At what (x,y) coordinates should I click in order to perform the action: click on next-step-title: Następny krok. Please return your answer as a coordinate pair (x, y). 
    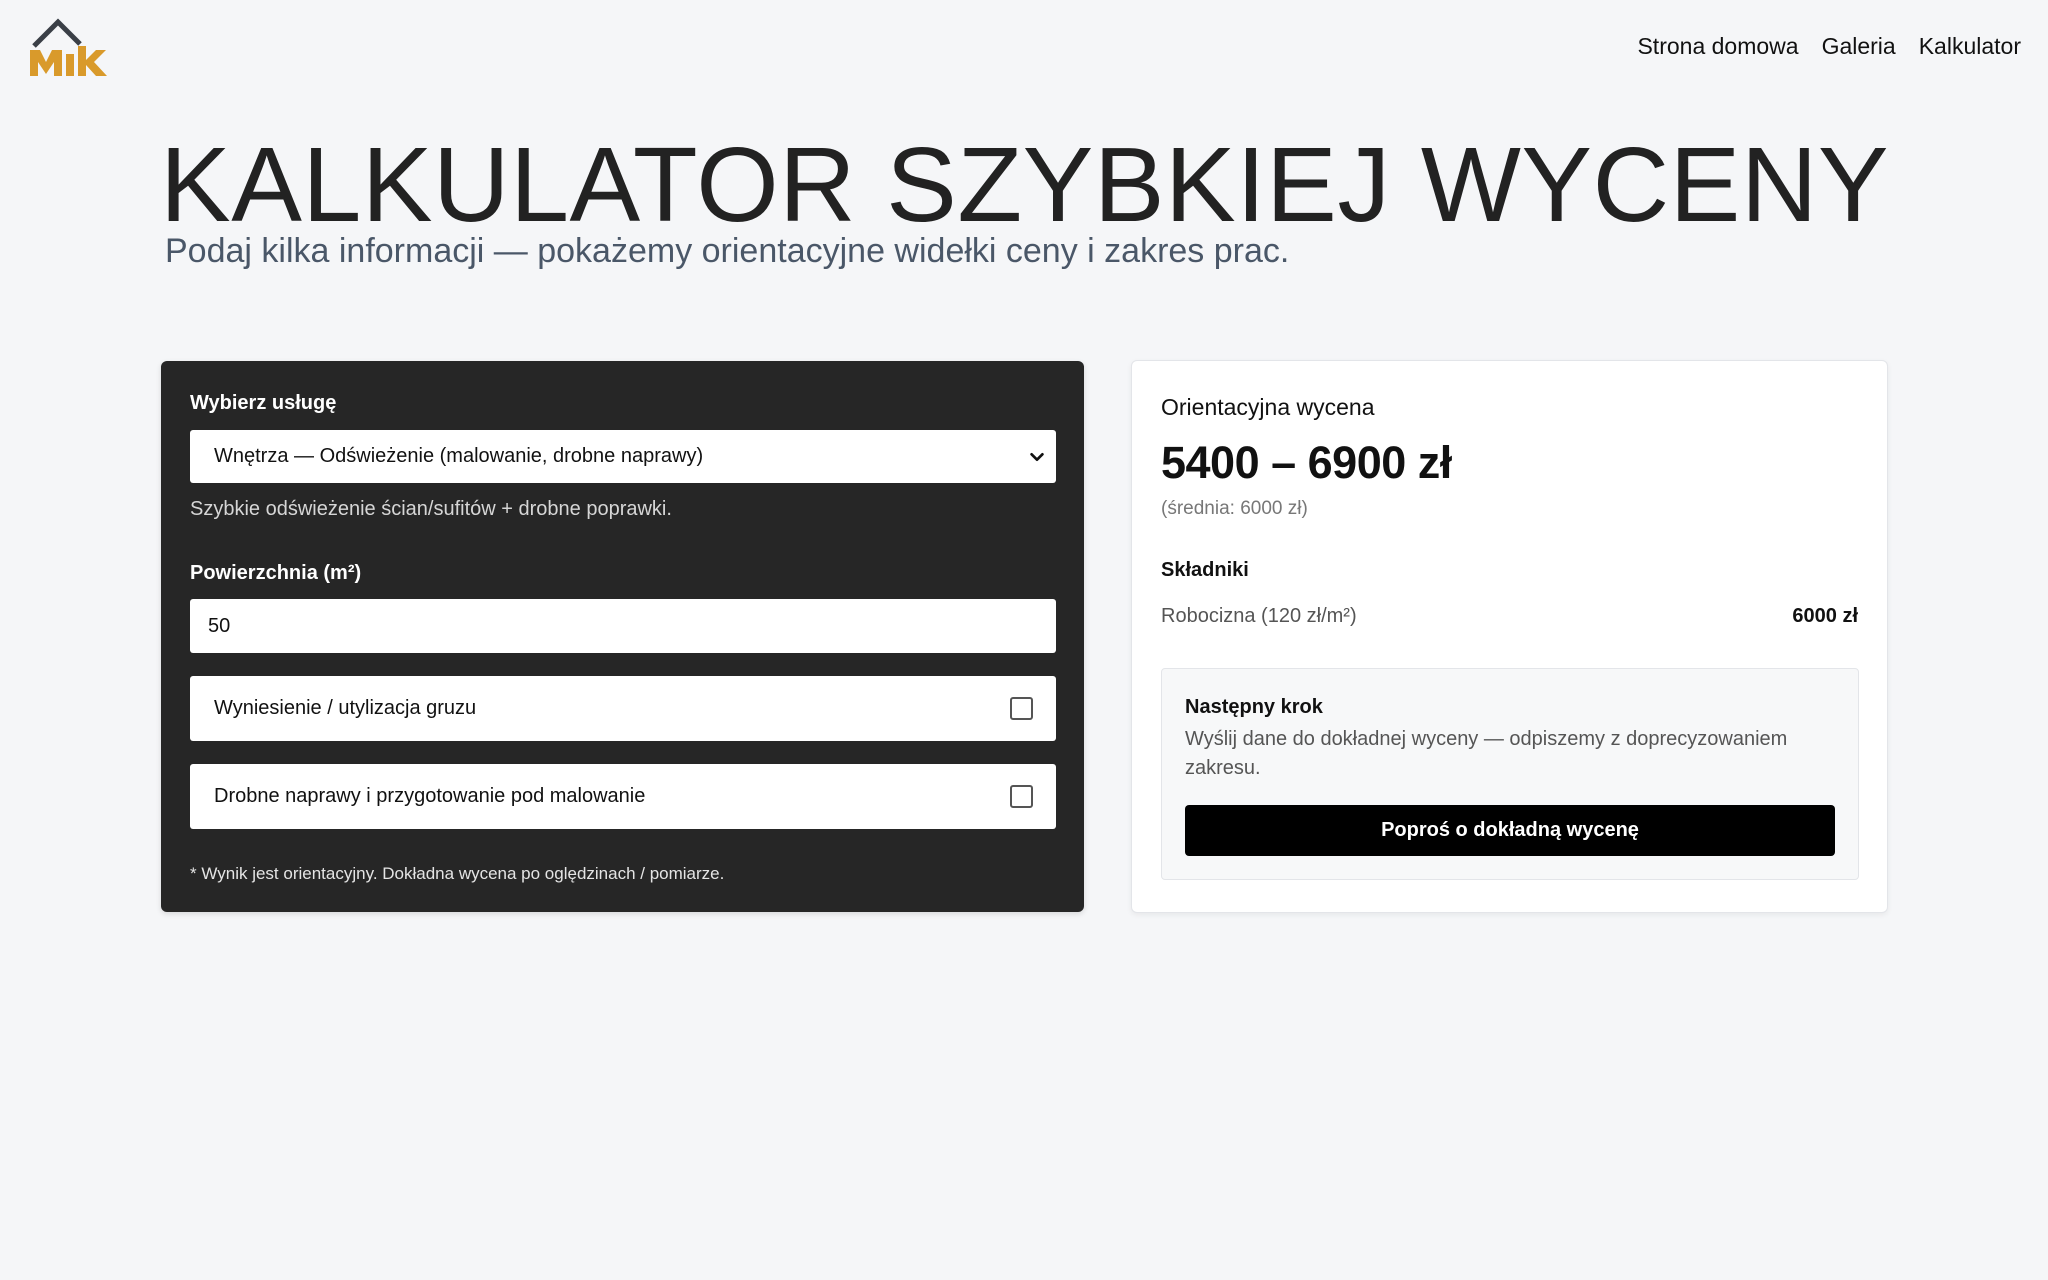
    Looking at the image, I should click on (1254, 707).